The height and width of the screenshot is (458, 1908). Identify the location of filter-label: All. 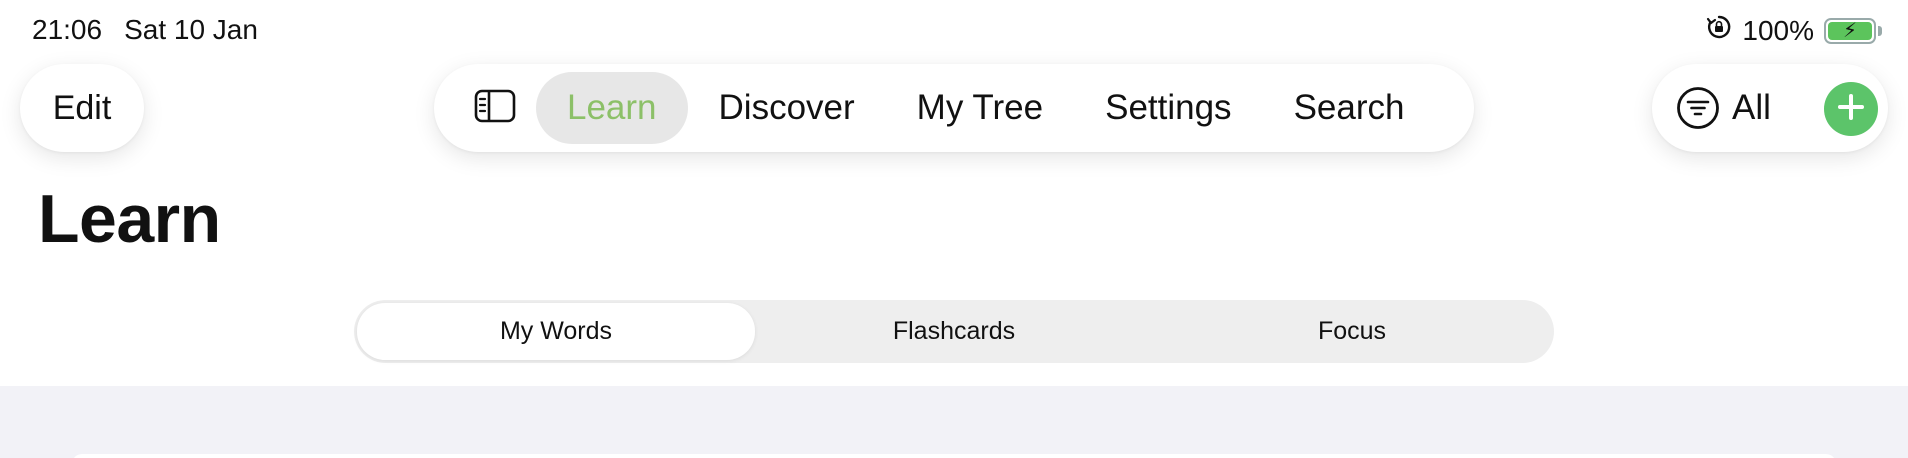
(1751, 108).